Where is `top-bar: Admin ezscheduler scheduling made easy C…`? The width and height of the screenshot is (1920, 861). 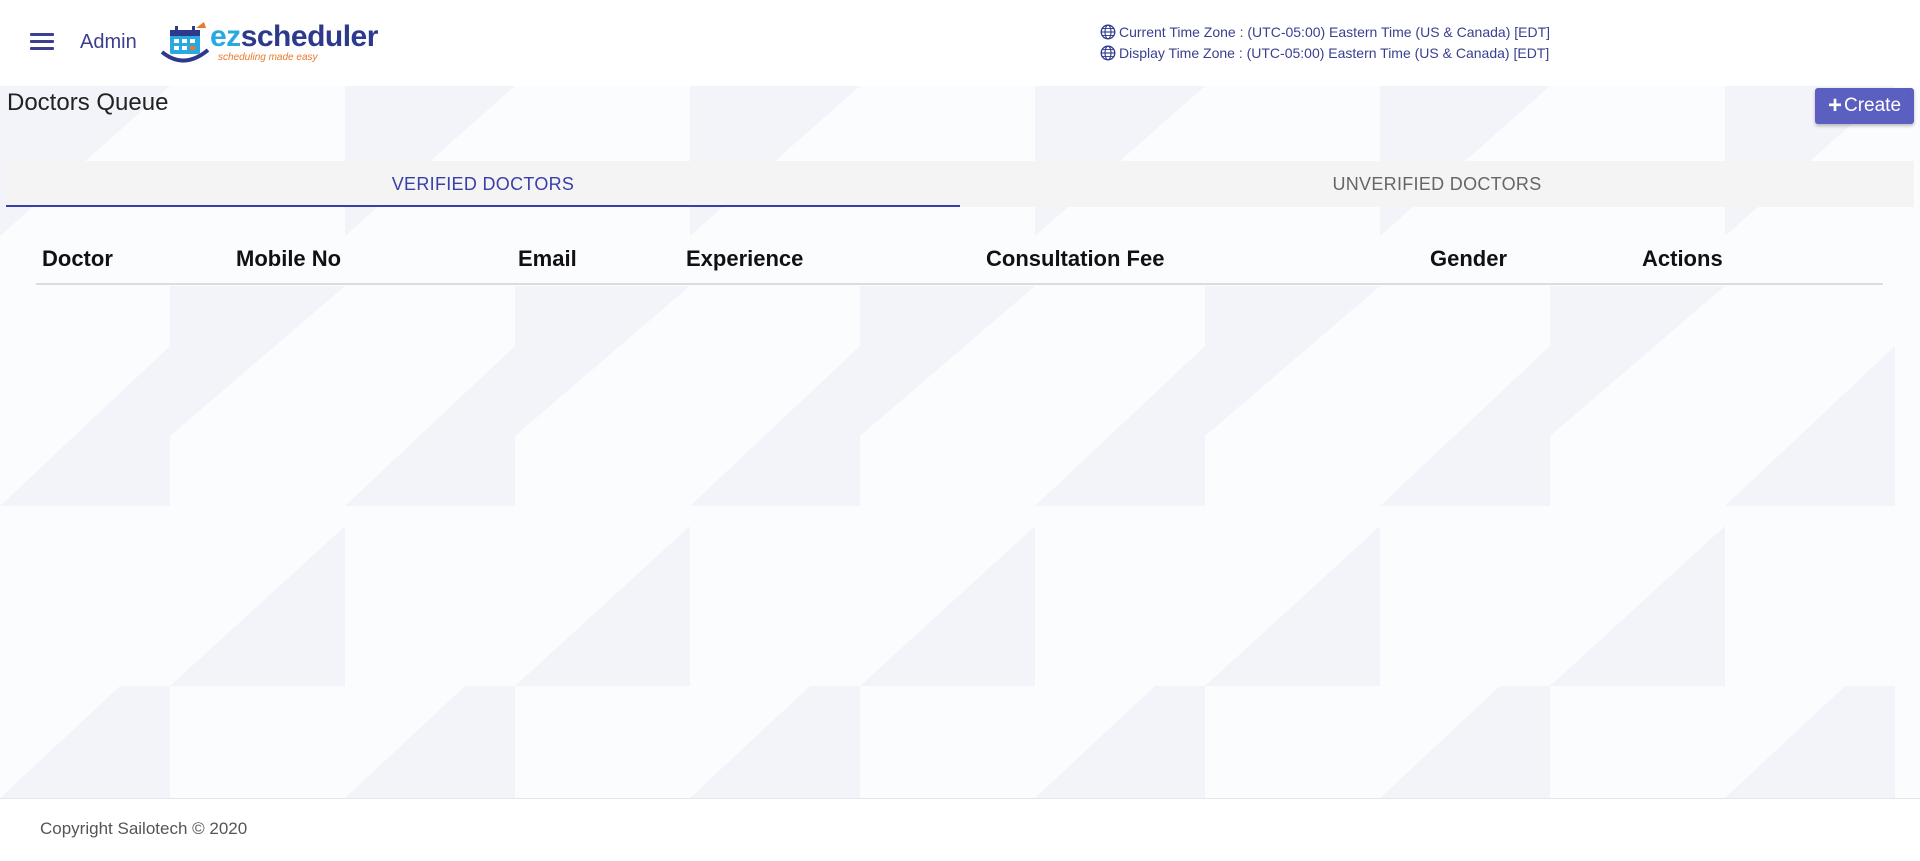 top-bar: Admin ezscheduler scheduling made easy C… is located at coordinates (960, 43).